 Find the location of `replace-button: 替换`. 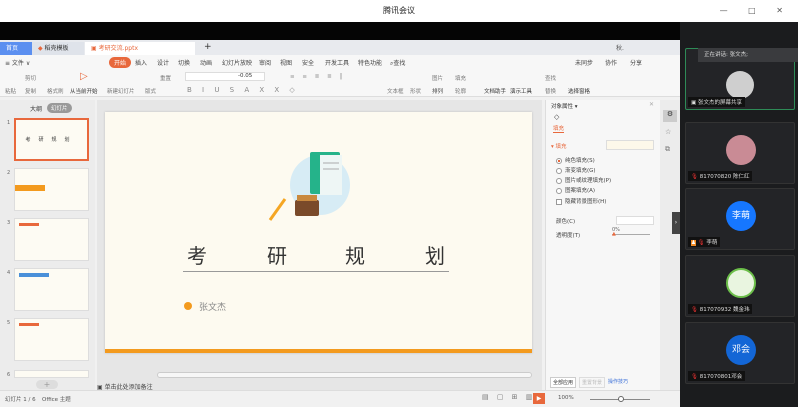

replace-button: 替换 is located at coordinates (550, 91).